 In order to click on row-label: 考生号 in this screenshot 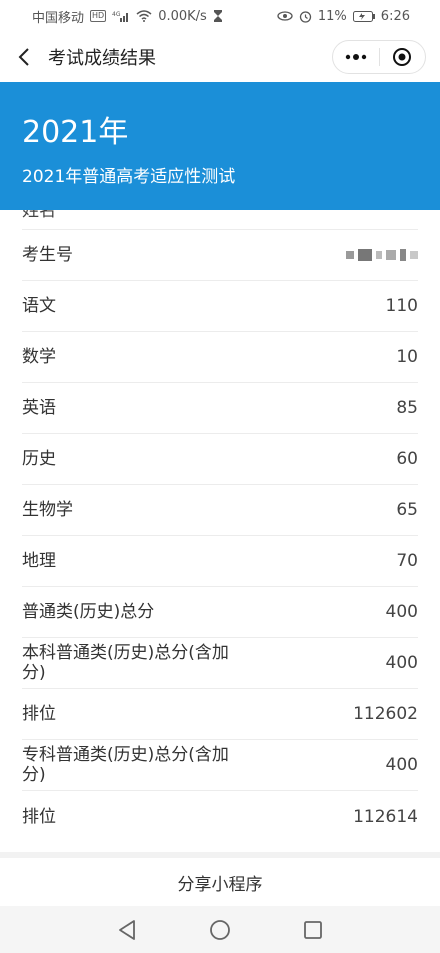, I will do `click(47, 255)`.